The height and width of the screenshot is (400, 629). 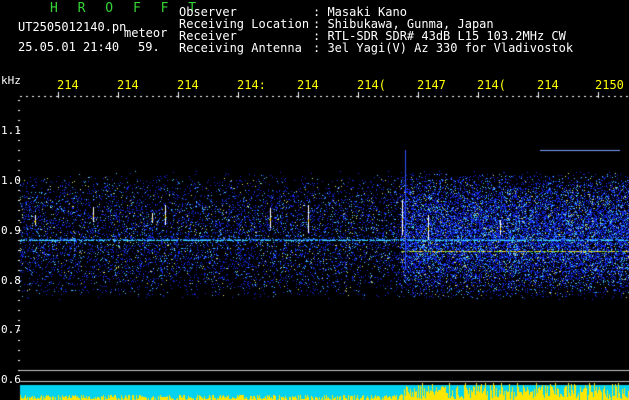 What do you see at coordinates (431, 85) in the screenshot?
I see `x-tick-label: 2147` at bounding box center [431, 85].